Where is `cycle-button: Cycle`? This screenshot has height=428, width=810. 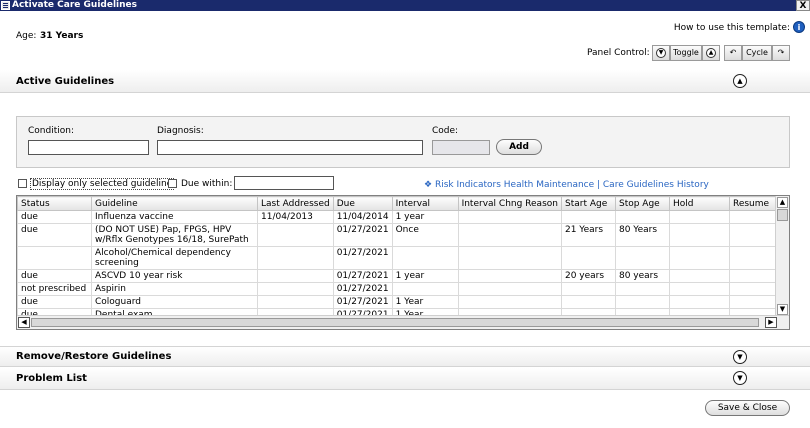 cycle-button: Cycle is located at coordinates (757, 53).